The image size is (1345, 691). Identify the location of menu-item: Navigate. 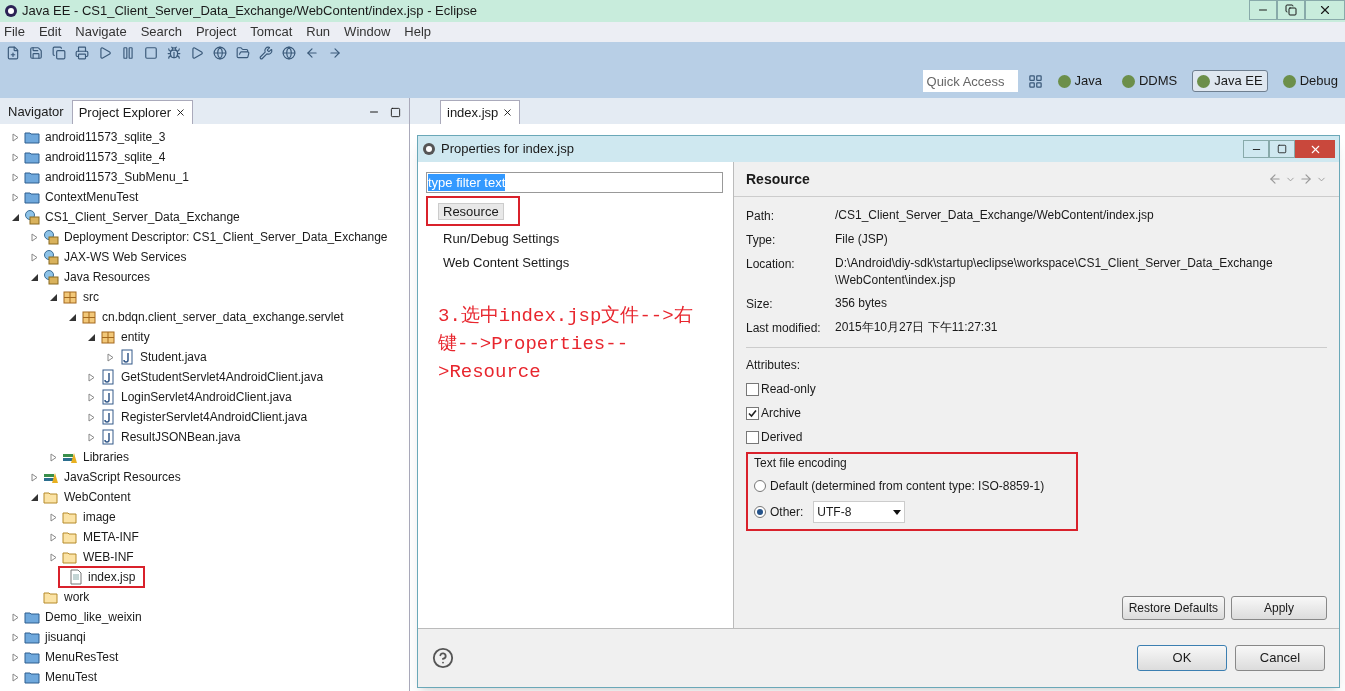
(101, 32).